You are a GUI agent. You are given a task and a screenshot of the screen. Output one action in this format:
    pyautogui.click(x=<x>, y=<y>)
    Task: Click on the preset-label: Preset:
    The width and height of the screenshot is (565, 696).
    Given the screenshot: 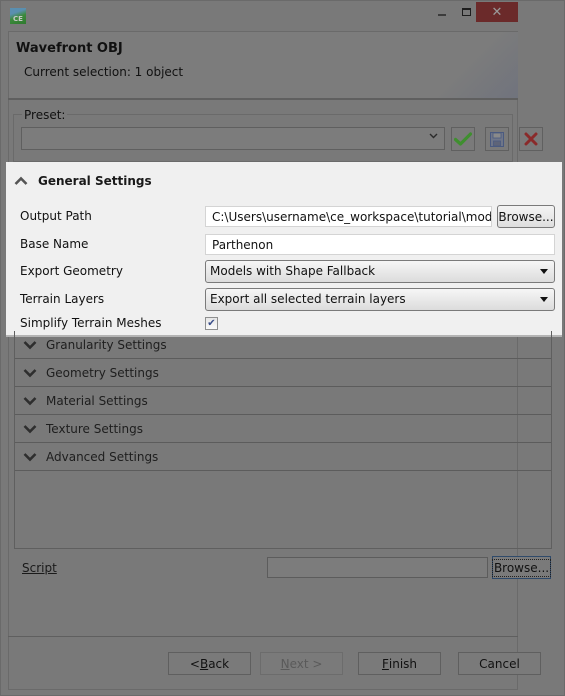 What is the action you would take?
    pyautogui.click(x=45, y=115)
    